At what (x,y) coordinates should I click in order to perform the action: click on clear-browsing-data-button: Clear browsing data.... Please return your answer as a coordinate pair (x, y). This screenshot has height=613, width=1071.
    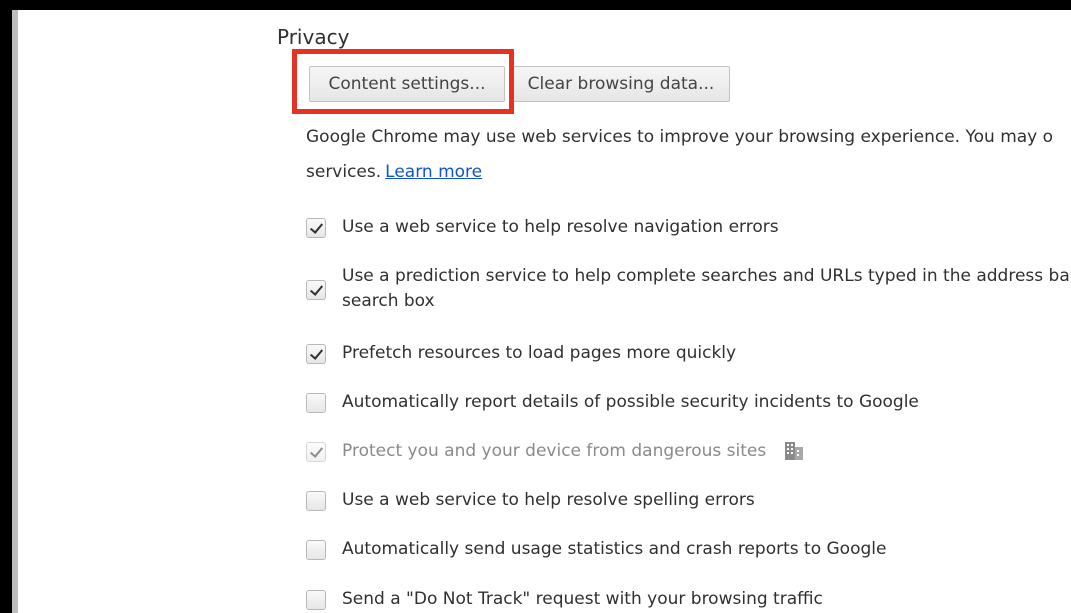
    Looking at the image, I should click on (621, 84).